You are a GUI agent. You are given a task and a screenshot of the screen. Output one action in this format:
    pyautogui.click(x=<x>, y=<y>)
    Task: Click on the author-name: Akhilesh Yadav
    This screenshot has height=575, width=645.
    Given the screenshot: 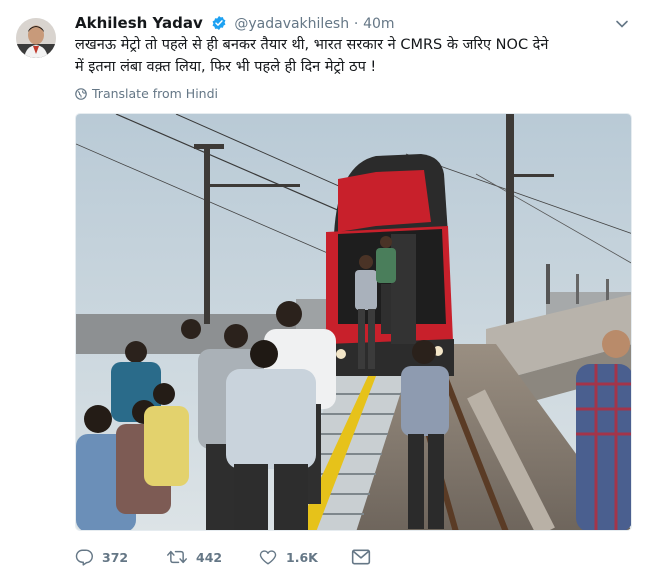 What is the action you would take?
    pyautogui.click(x=139, y=23)
    